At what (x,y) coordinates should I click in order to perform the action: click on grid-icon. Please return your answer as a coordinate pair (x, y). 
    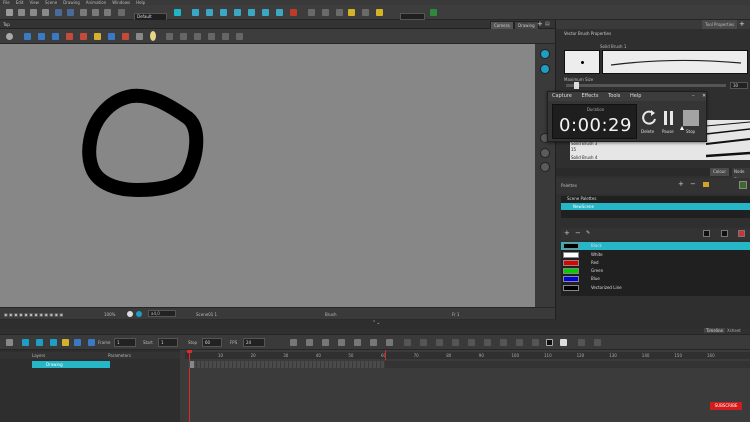
    Looking at the image, I should click on (339, 12).